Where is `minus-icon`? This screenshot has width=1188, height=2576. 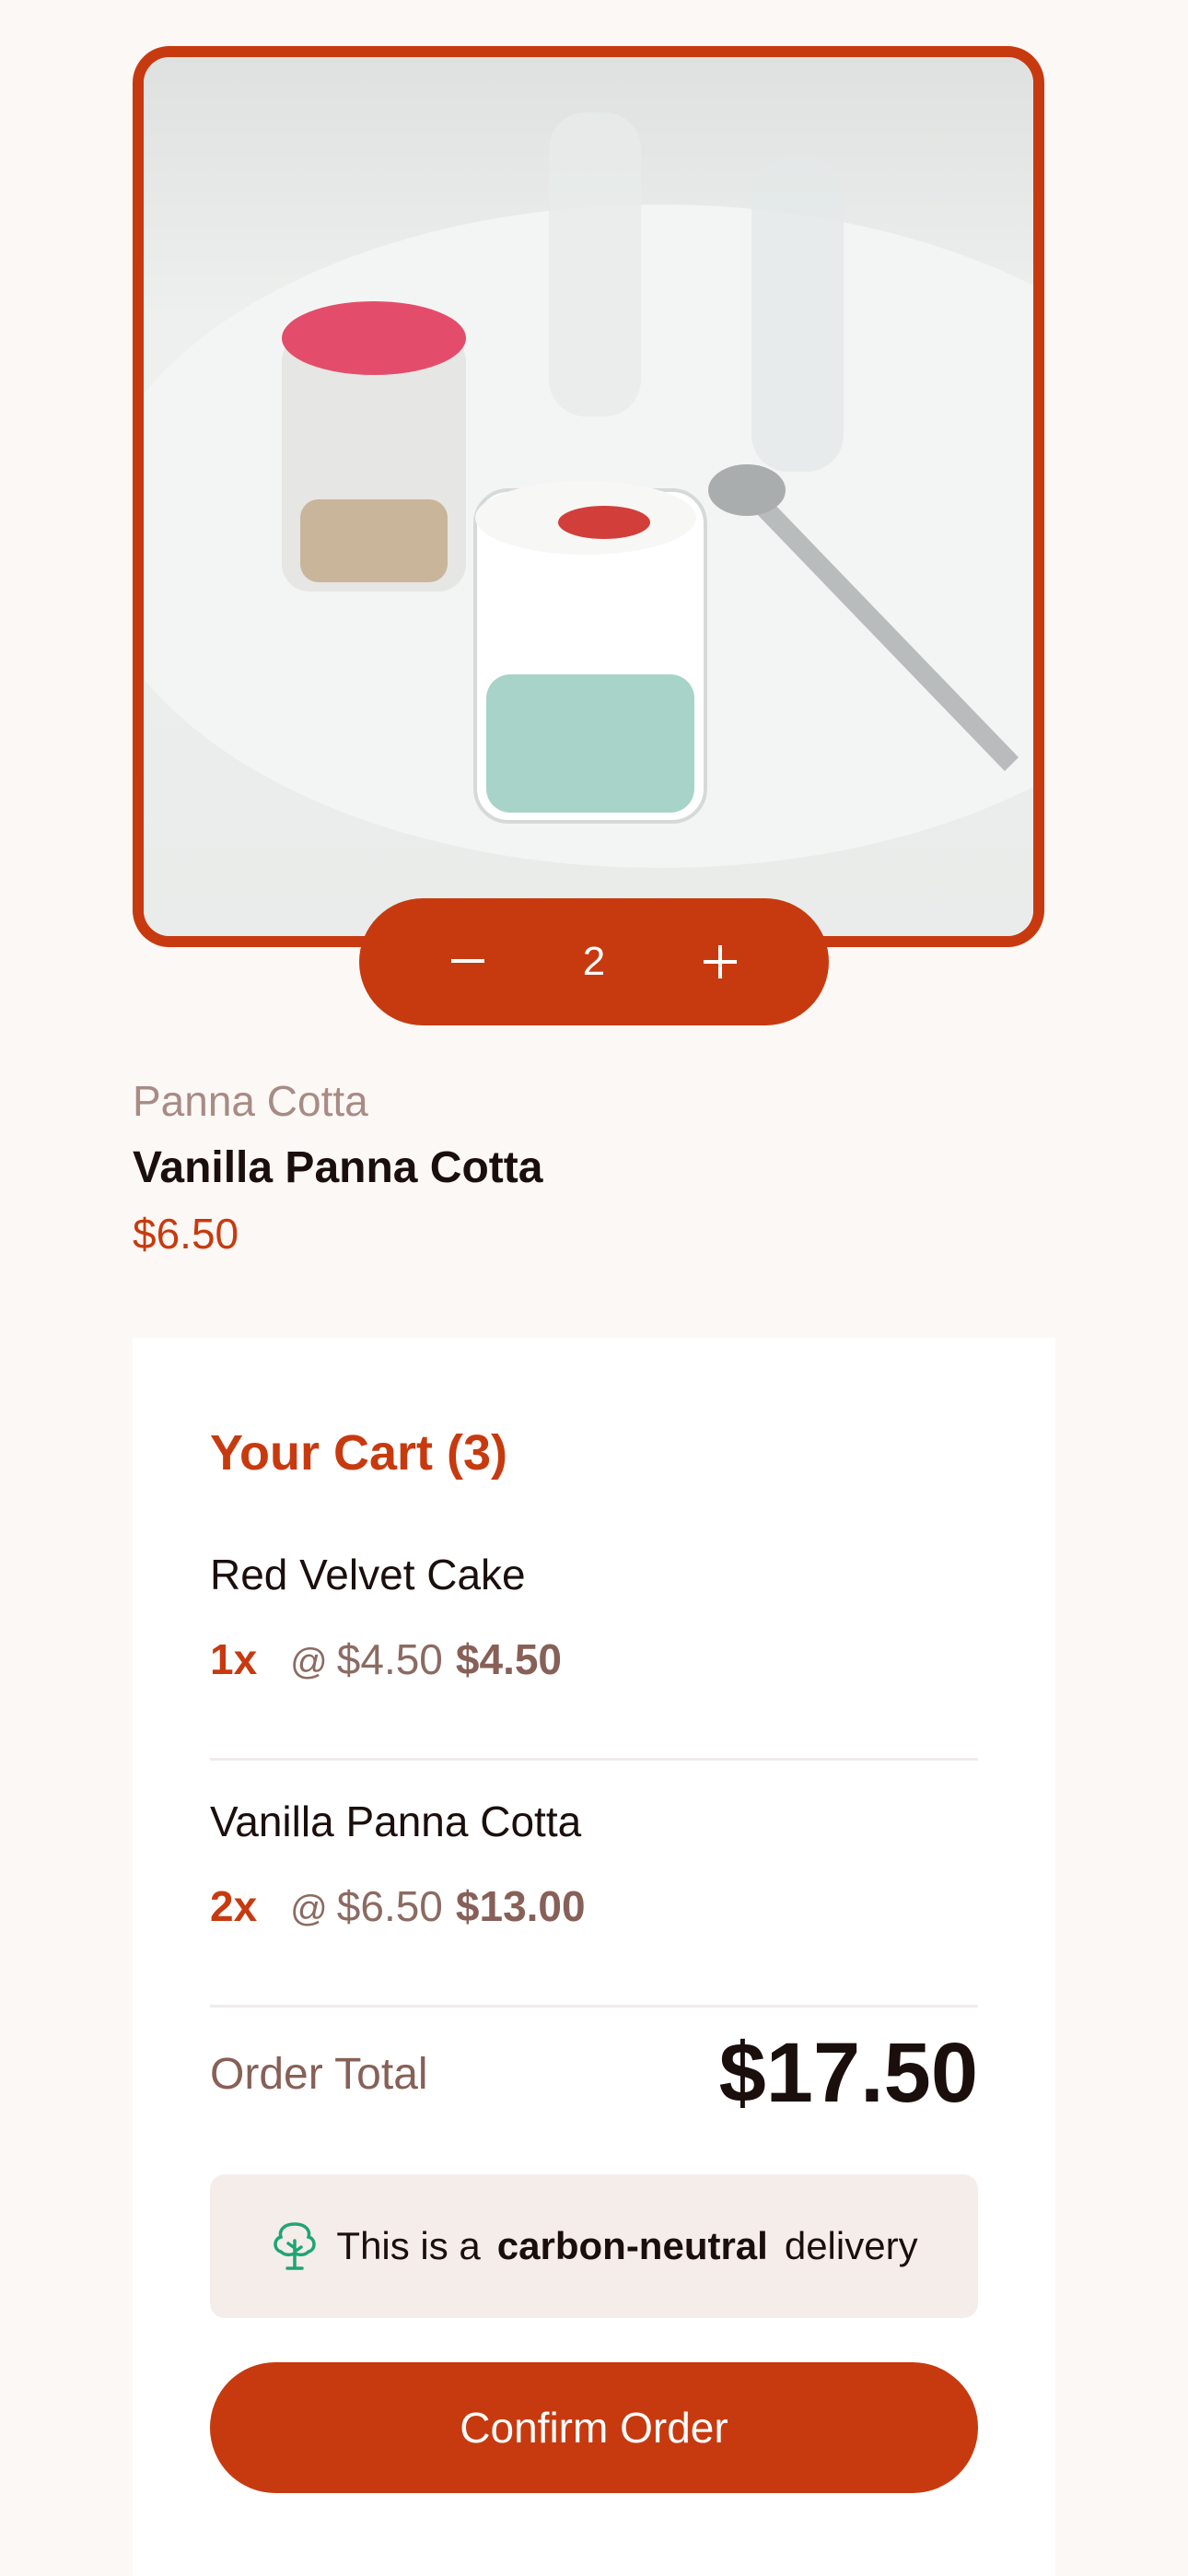 minus-icon is located at coordinates (468, 961).